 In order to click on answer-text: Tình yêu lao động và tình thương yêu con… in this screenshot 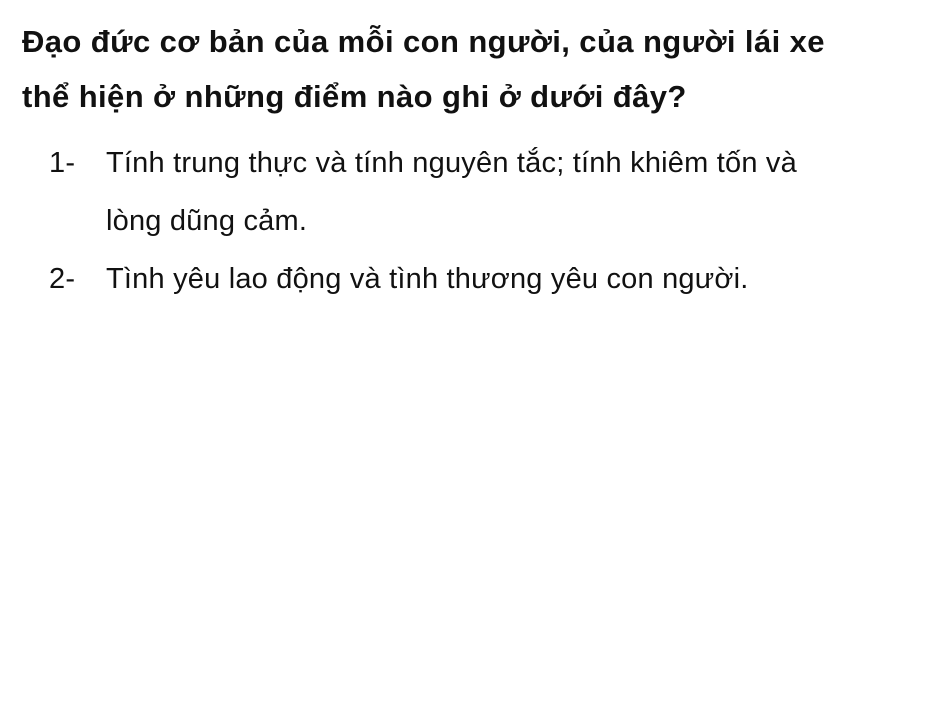, I will do `click(523, 279)`.